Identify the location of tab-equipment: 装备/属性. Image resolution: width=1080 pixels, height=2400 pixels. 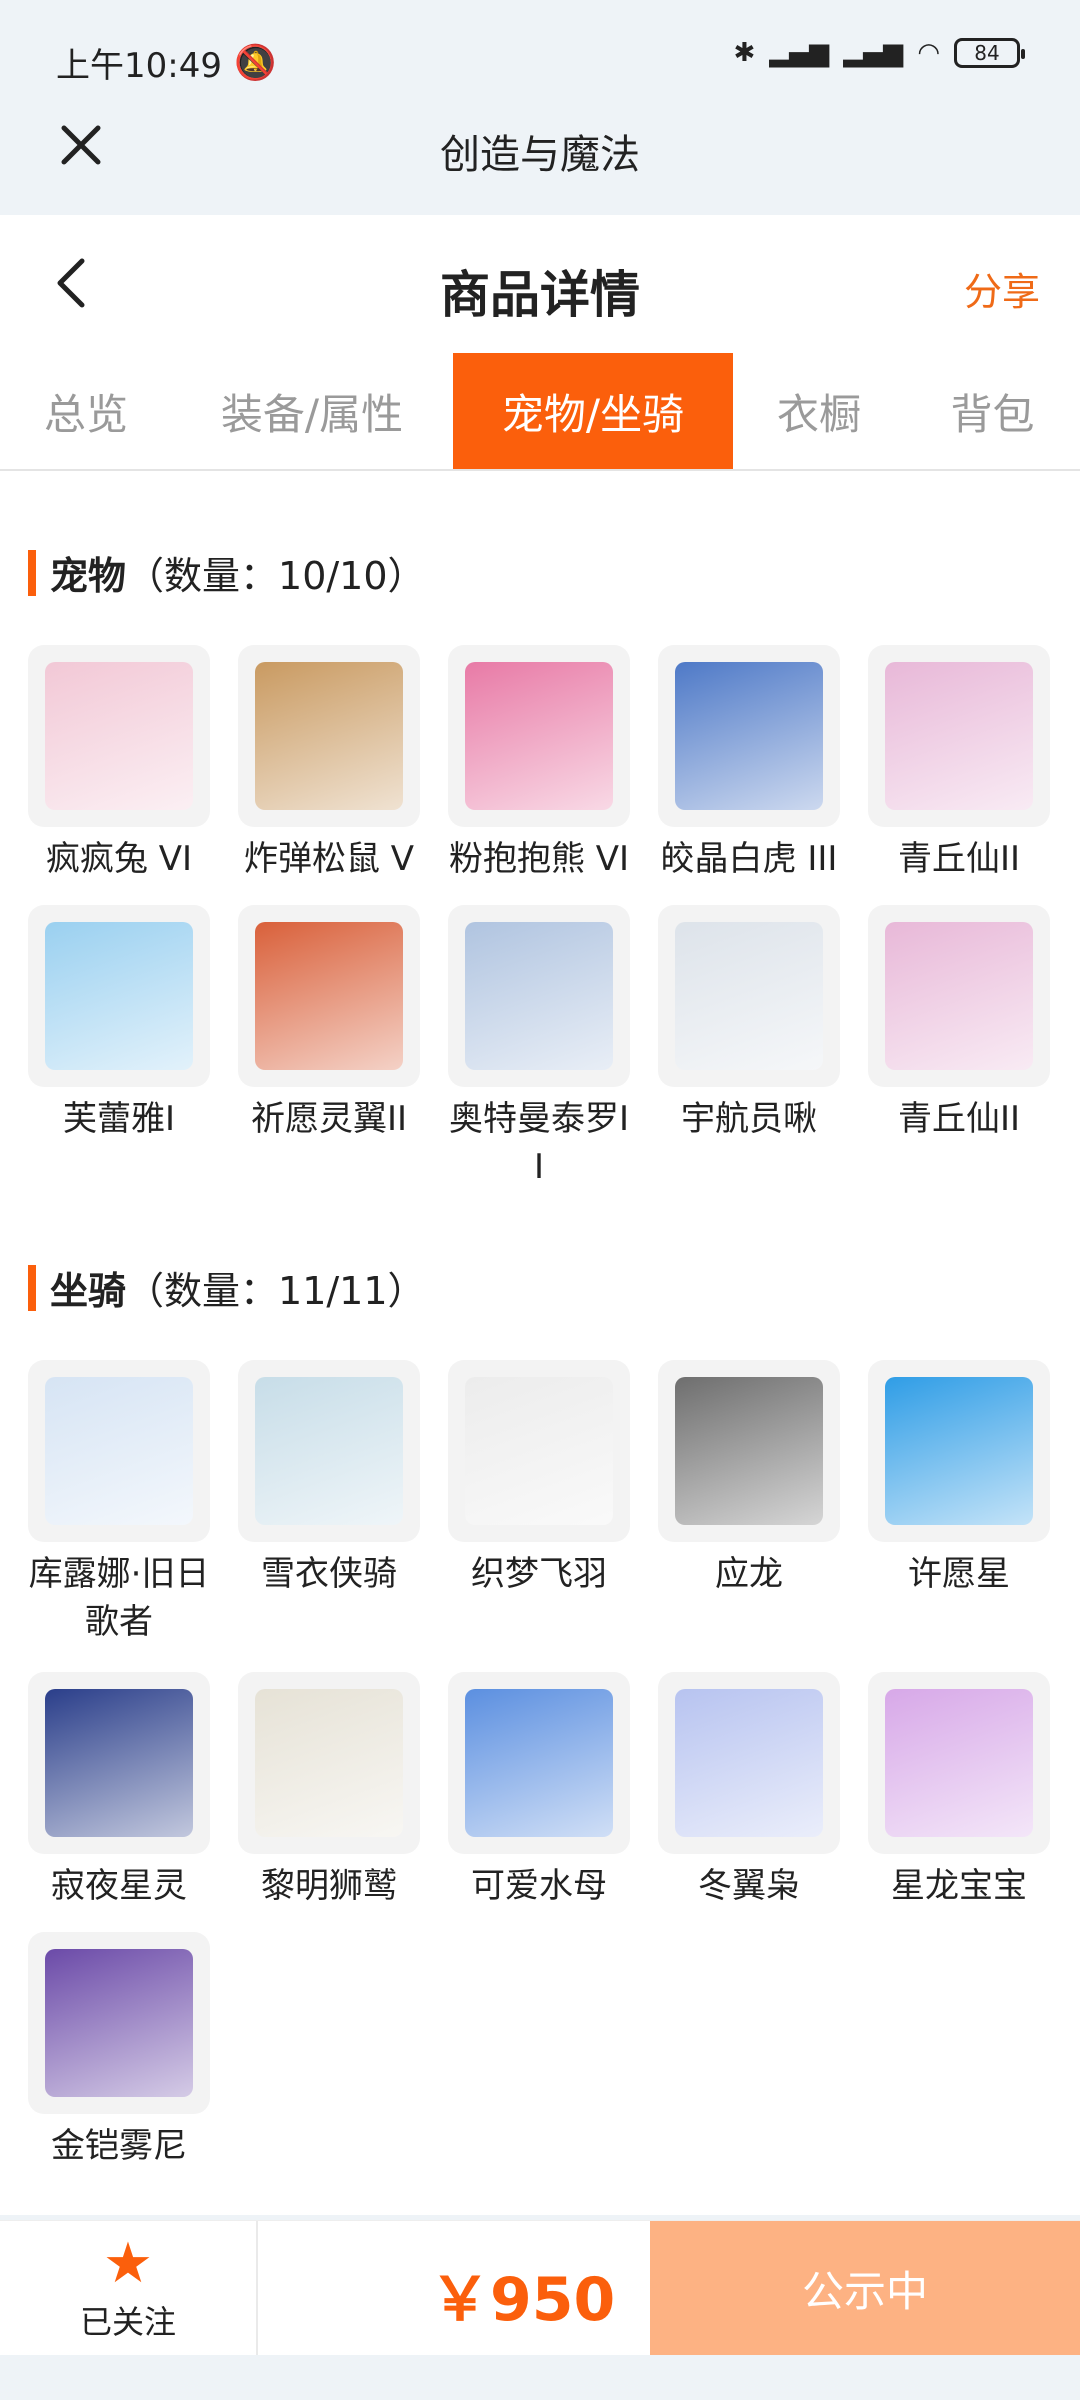
(312, 411).